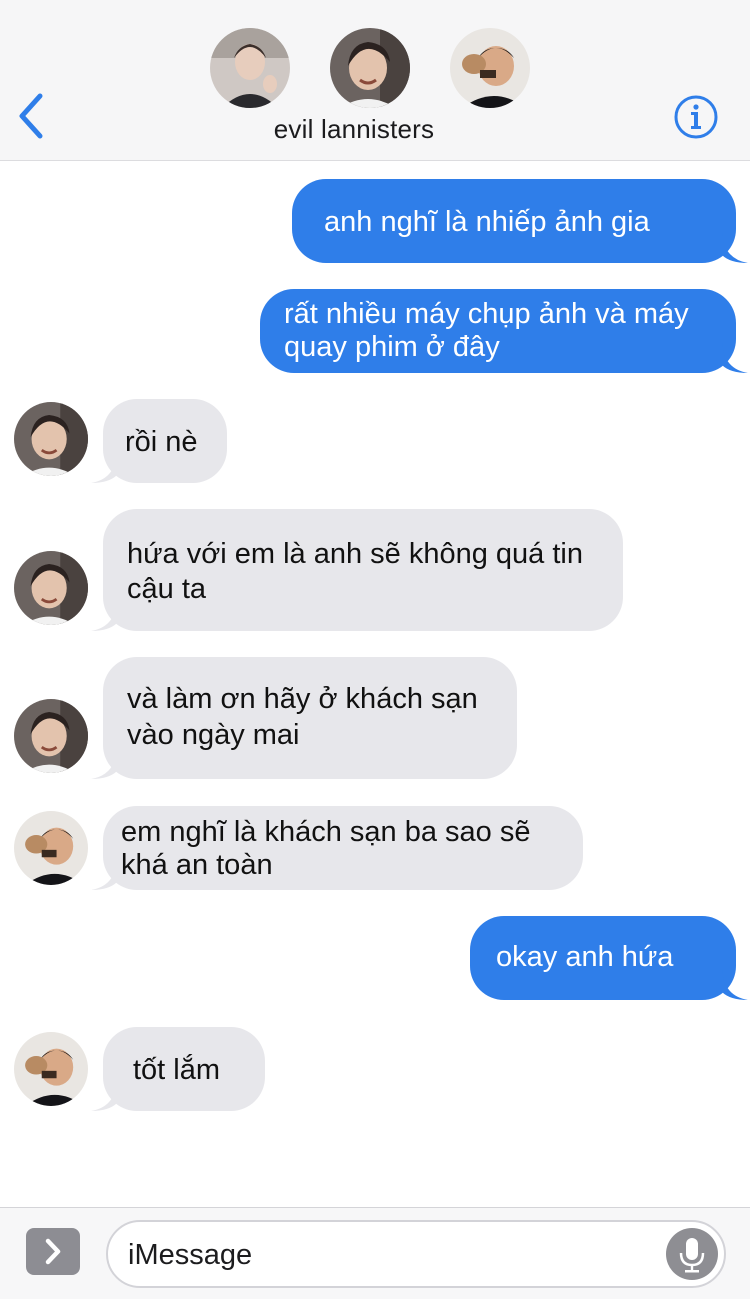 Image resolution: width=750 pixels, height=1299 pixels. I want to click on message-text: okay anh hứa, so click(585, 957).